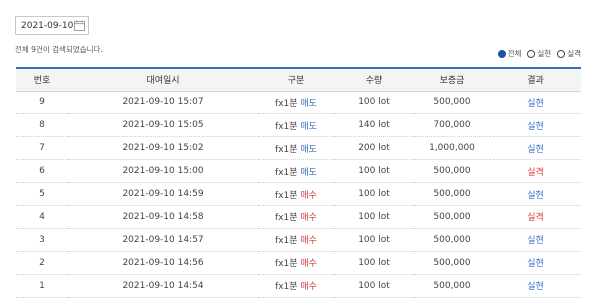  I want to click on table-header-row: 번호 대여일시 구분 수량 보증금 결과, so click(298, 80).